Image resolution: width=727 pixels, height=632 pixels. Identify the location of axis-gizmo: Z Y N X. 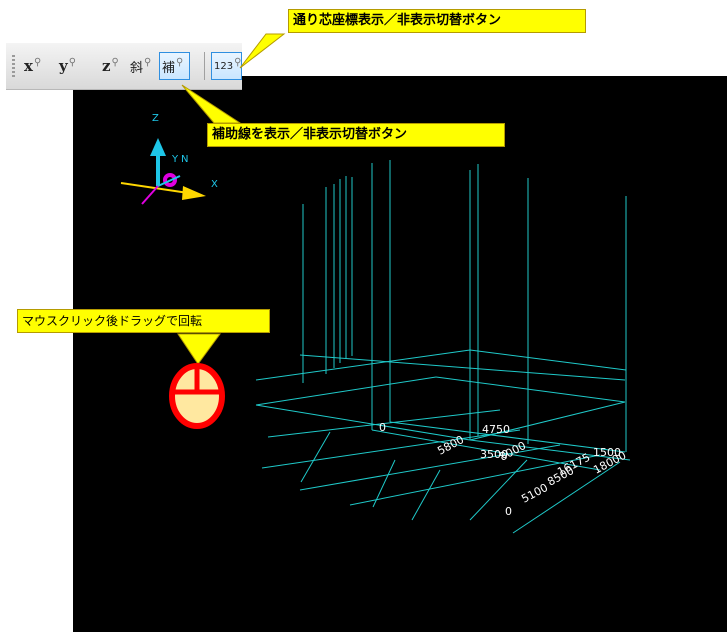
(169, 159).